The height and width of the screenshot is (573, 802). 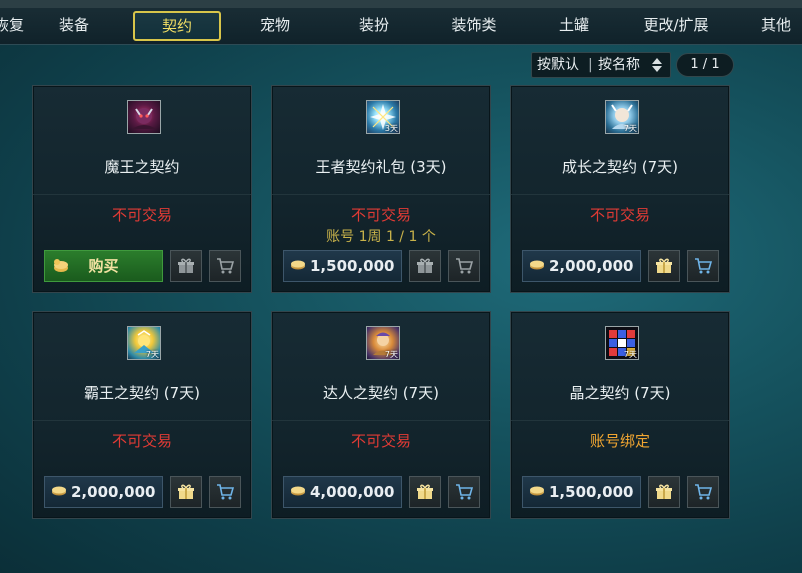 What do you see at coordinates (14, 25) in the screenshot?
I see `tab-restore: 恢复` at bounding box center [14, 25].